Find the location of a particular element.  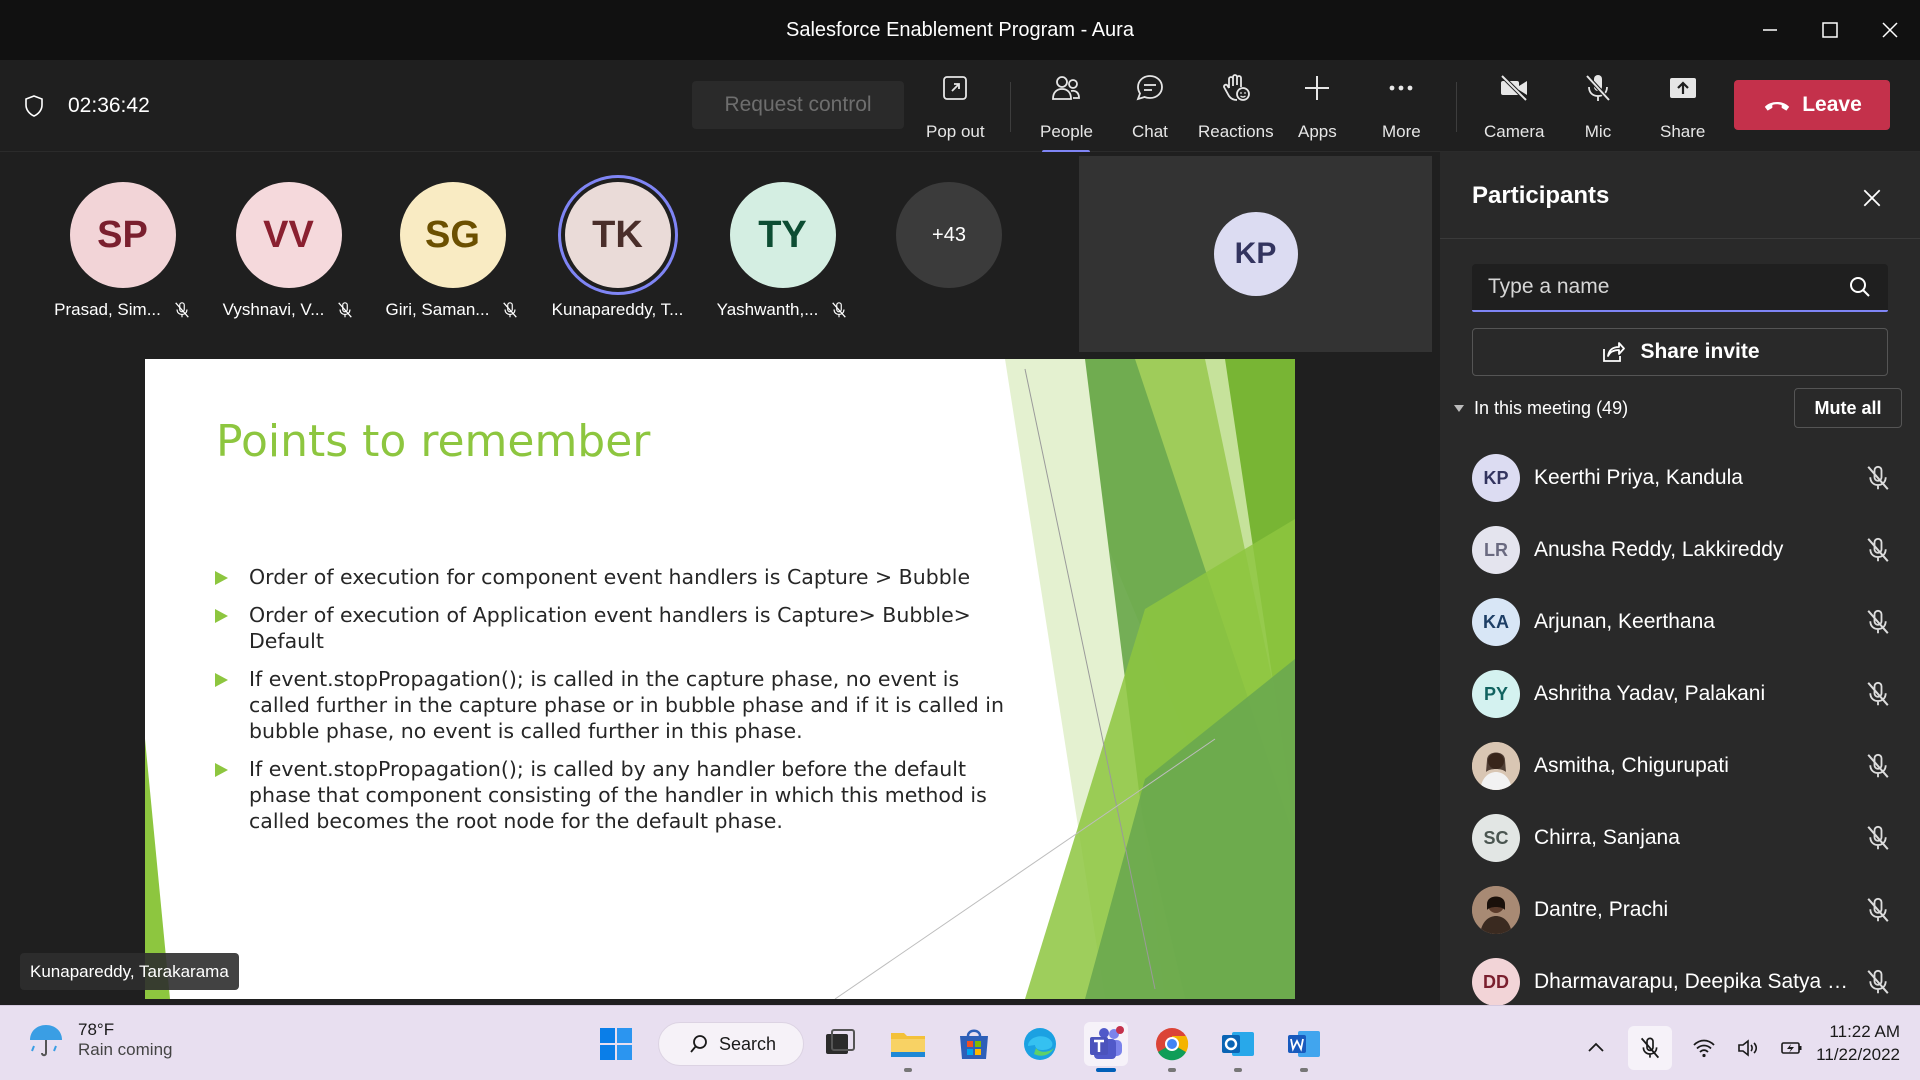

people-button: People is located at coordinates (1066, 107).